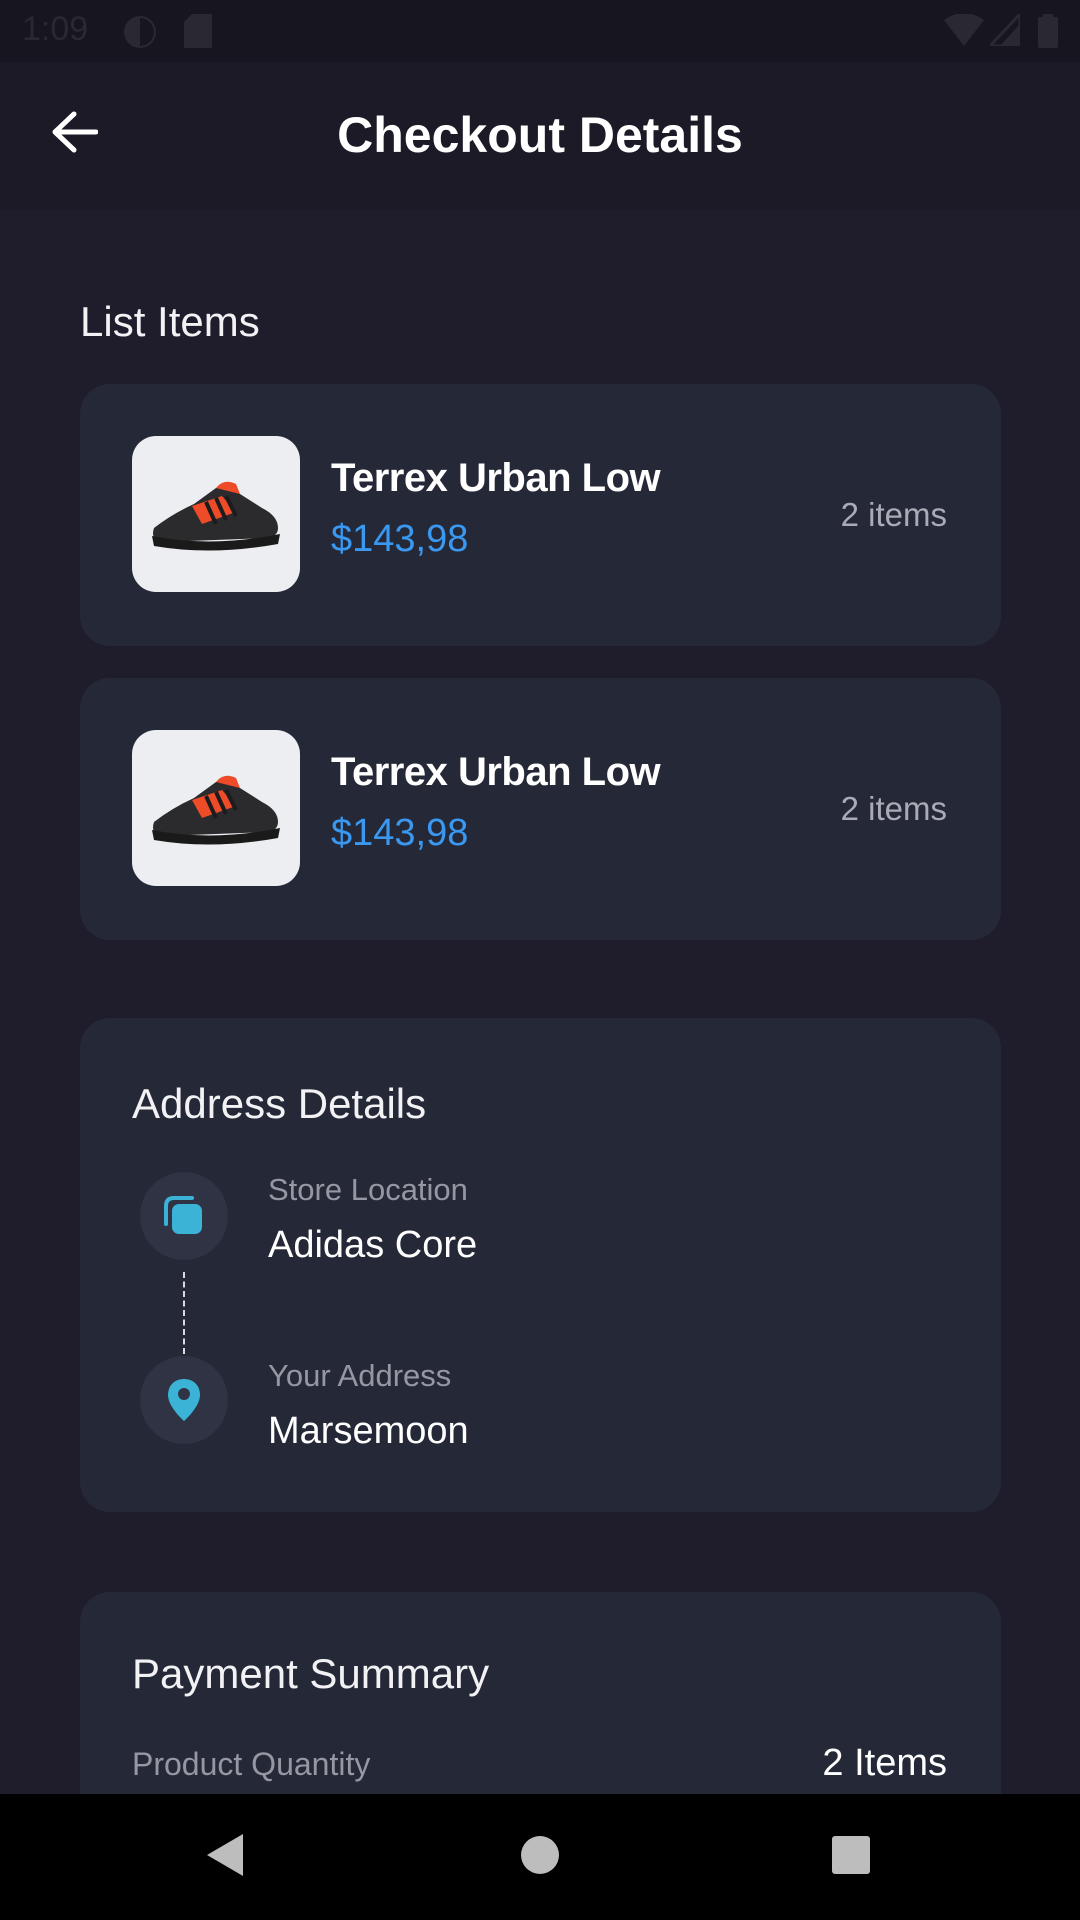 The height and width of the screenshot is (1920, 1080). Describe the element at coordinates (311, 1673) in the screenshot. I see `payment-summary-heading: Payment Summary` at that location.